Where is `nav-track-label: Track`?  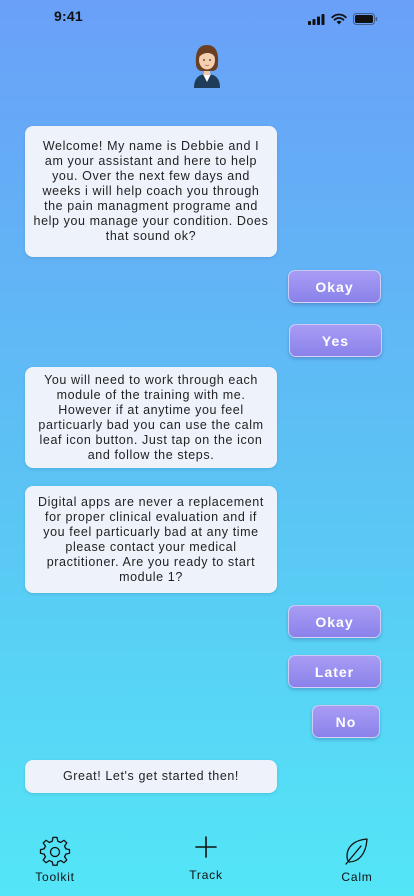 nav-track-label: Track is located at coordinates (206, 875).